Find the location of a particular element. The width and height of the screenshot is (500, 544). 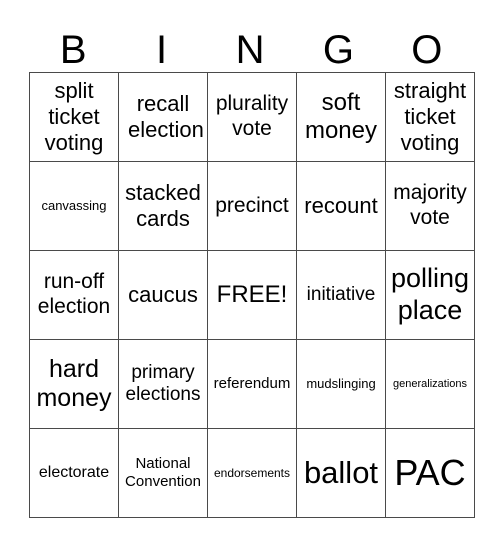

cell-text: hard money is located at coordinates (74, 383).